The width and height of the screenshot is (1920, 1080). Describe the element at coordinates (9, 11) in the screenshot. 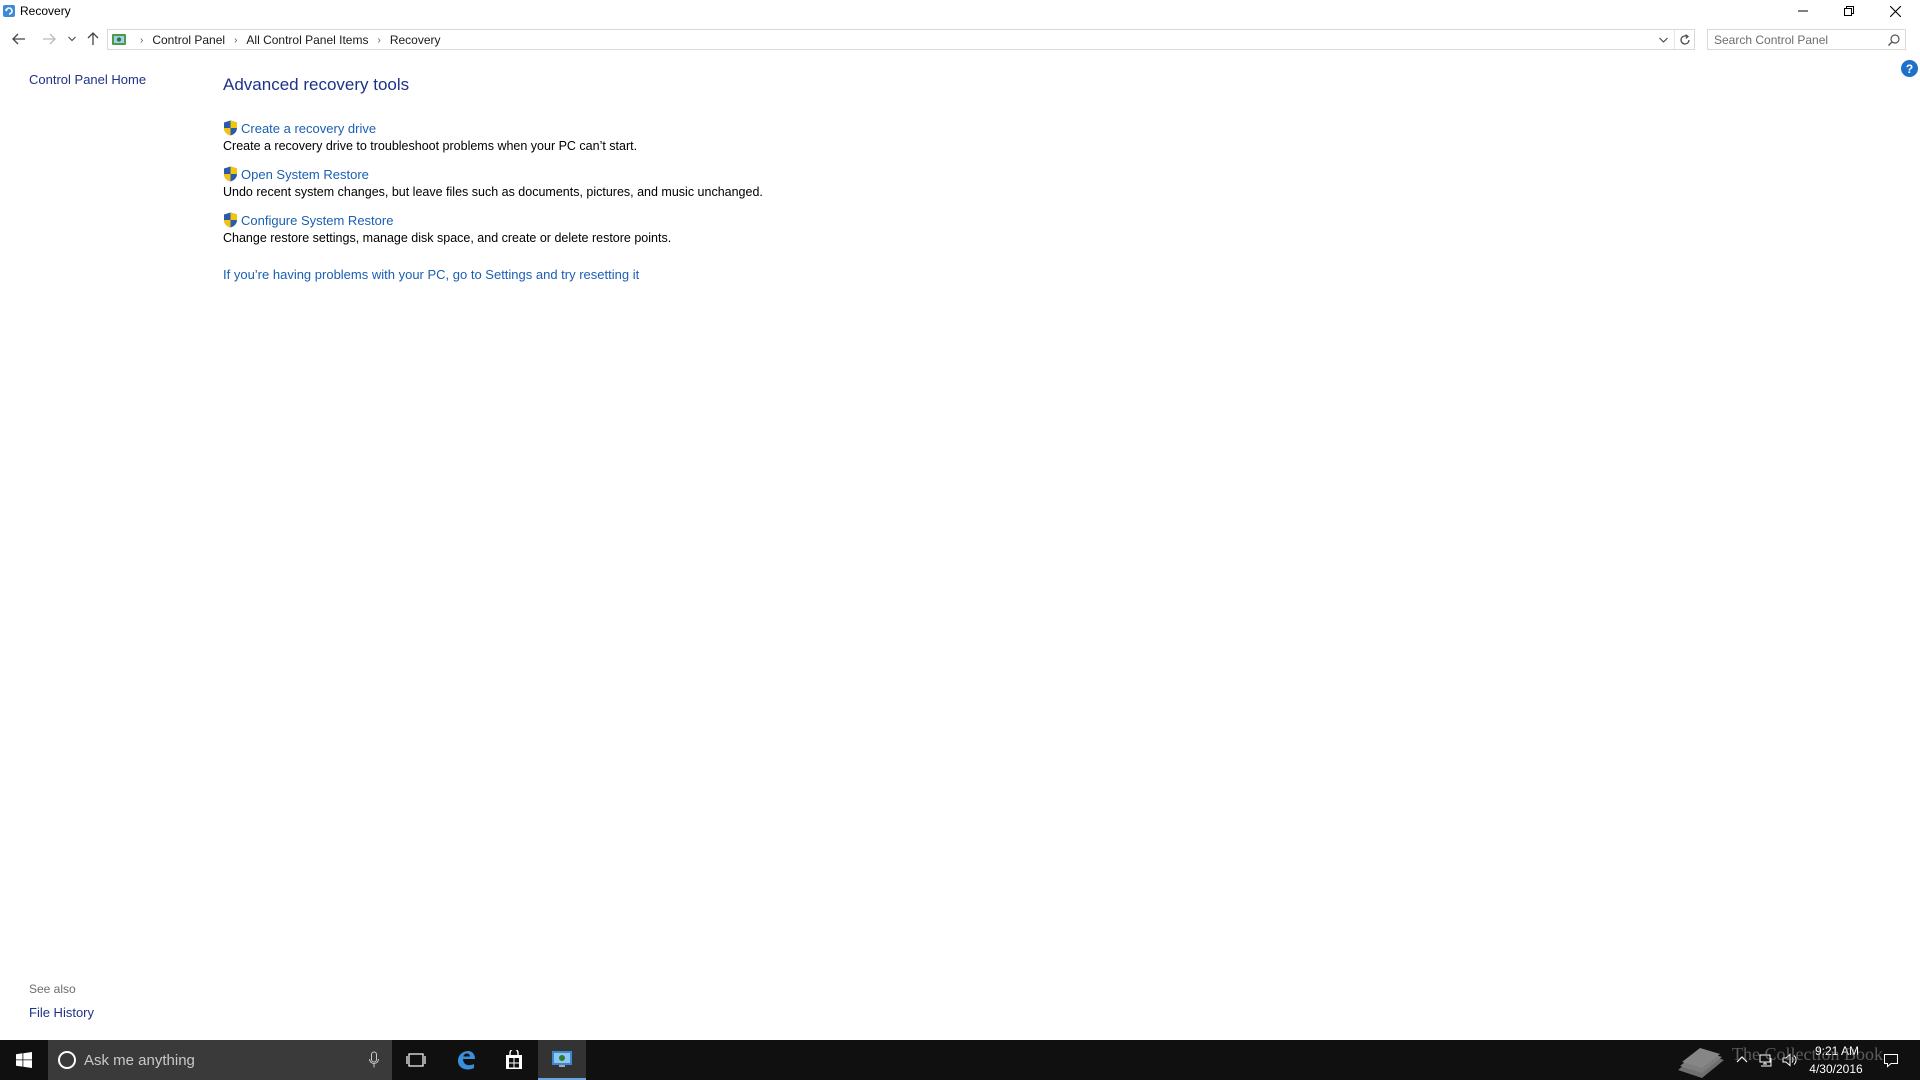

I see `recovery-app-icon` at that location.